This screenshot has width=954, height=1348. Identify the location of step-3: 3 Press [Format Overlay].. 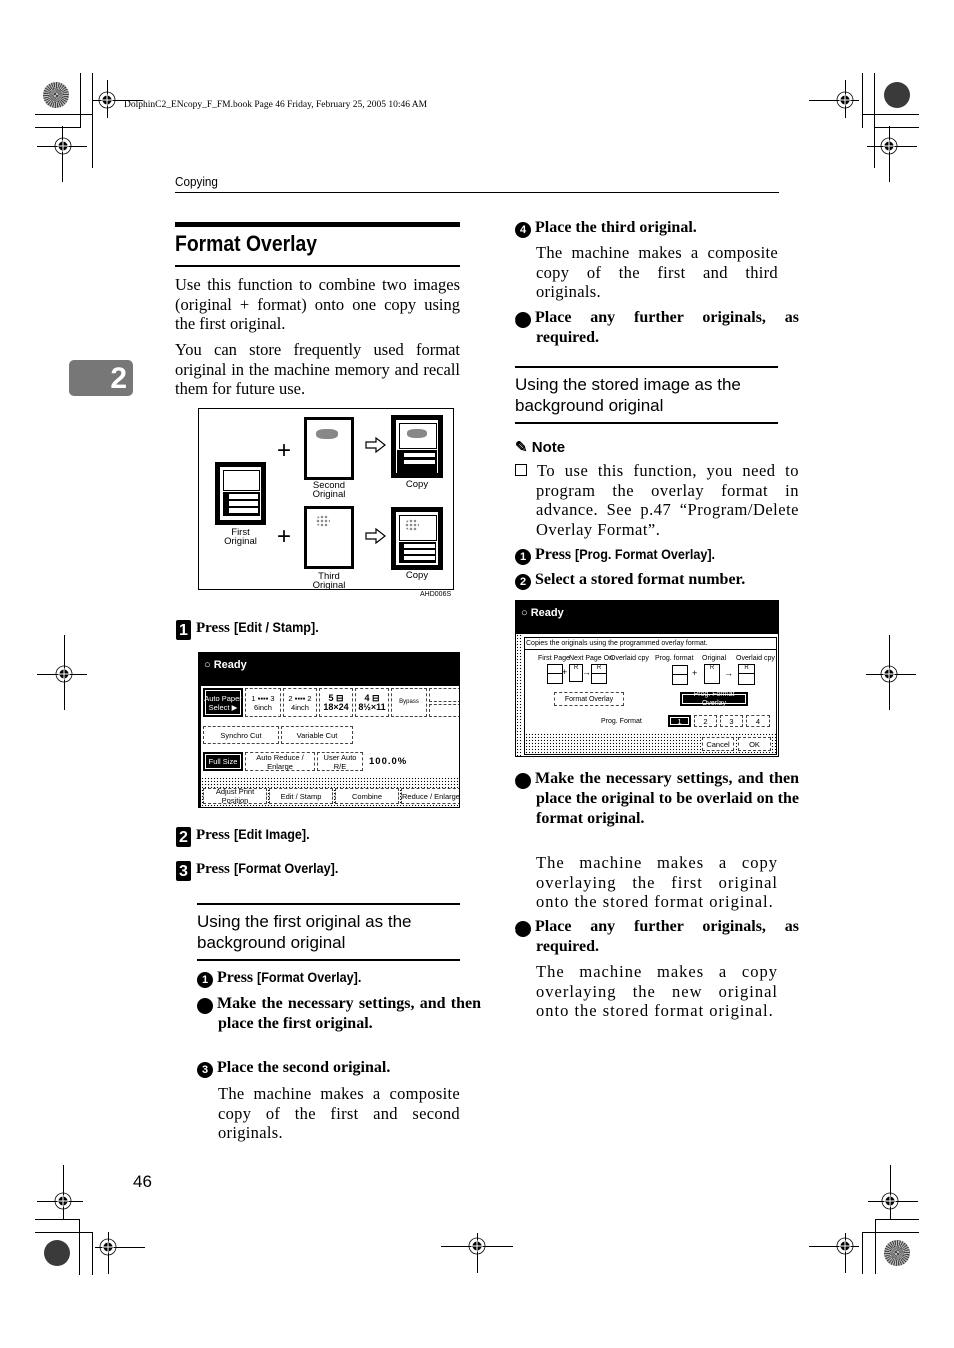
(263, 870).